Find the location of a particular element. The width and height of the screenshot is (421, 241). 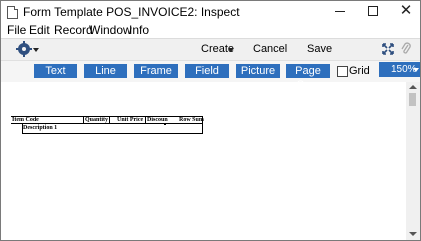

toolbar: Create Cancel Save is located at coordinates (210, 49).